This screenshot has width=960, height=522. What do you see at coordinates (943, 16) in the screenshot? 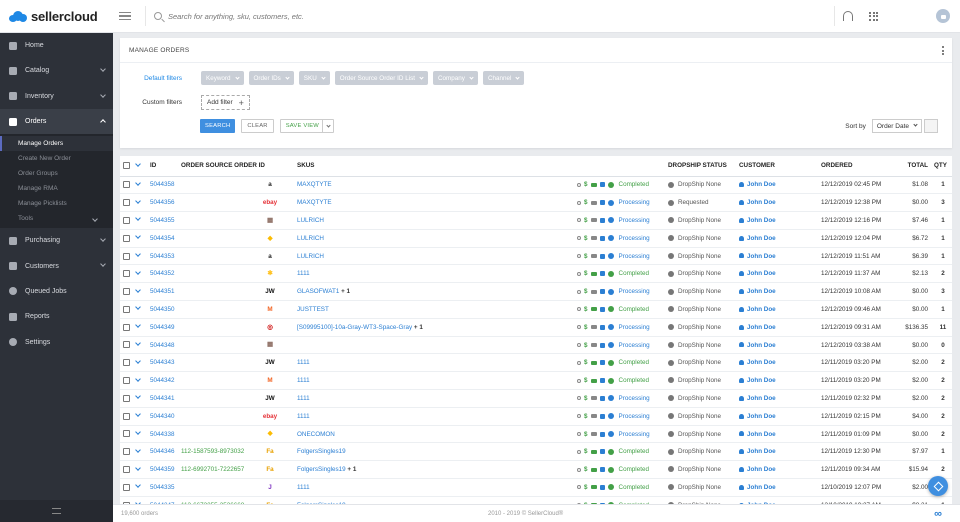
I see `user-avatar` at bounding box center [943, 16].